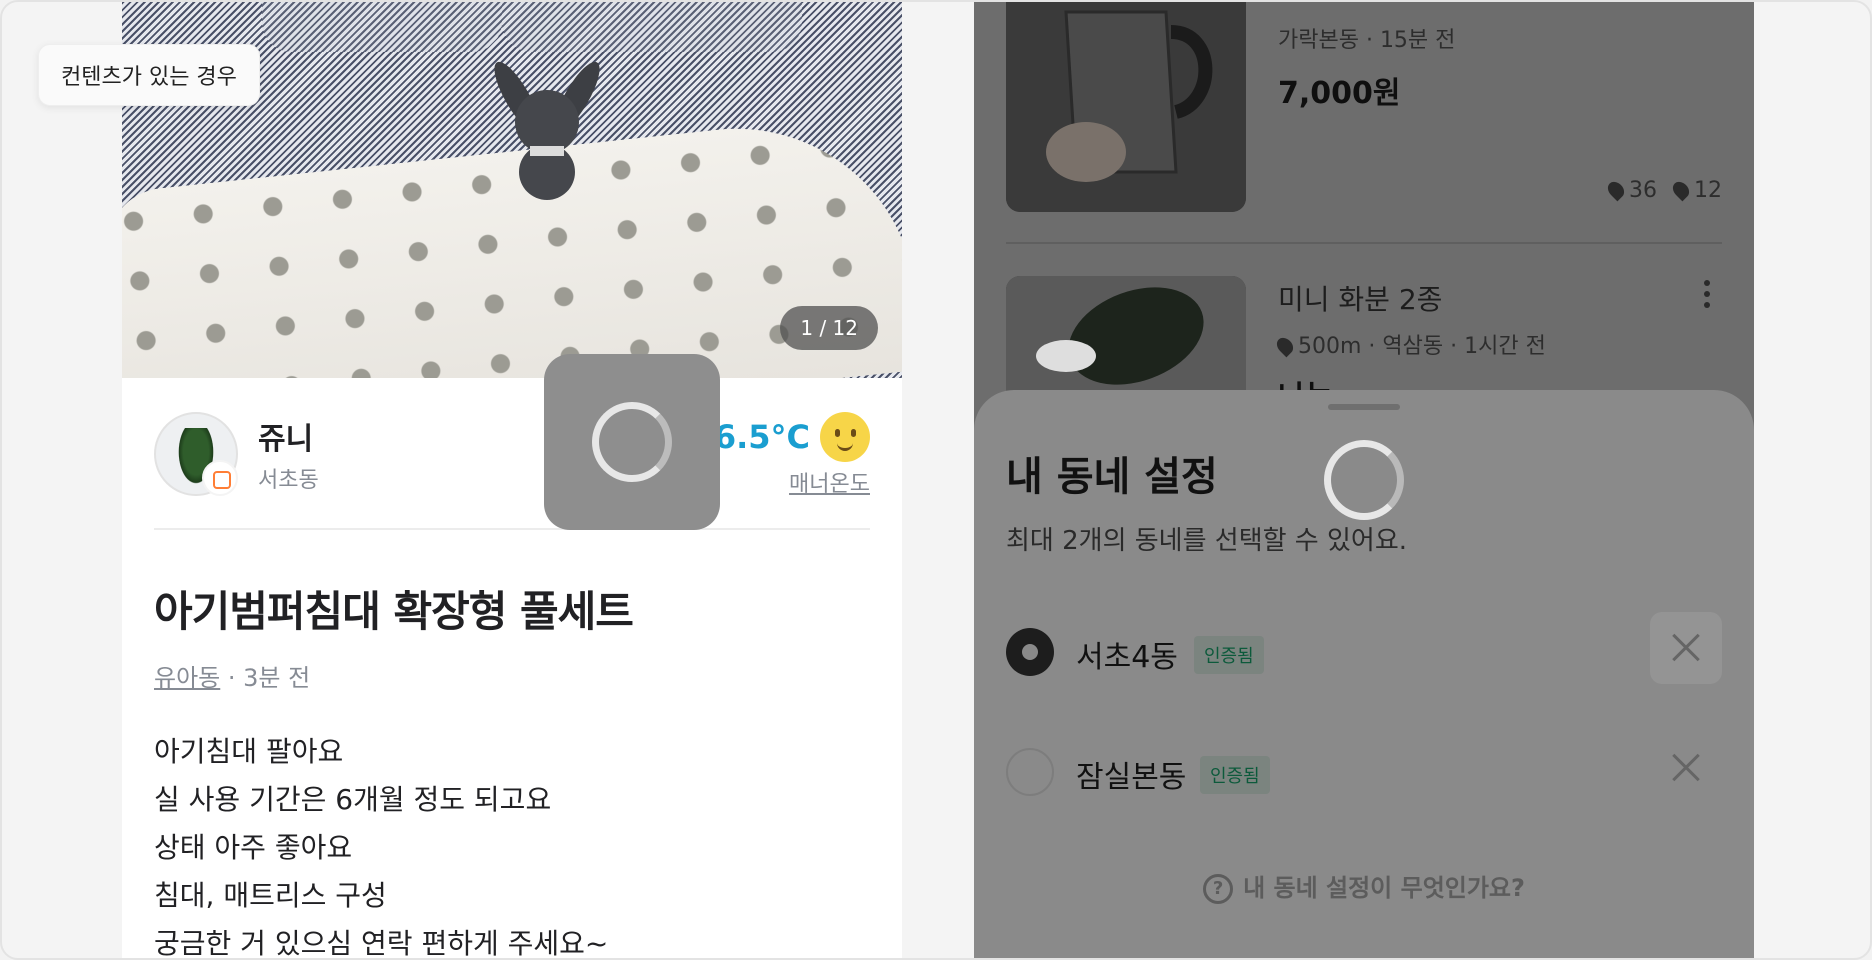 The width and height of the screenshot is (1872, 960). Describe the element at coordinates (512, 470) in the screenshot. I see `seller-profile: 쥬니 서초동 36.5°C 매너온도` at that location.